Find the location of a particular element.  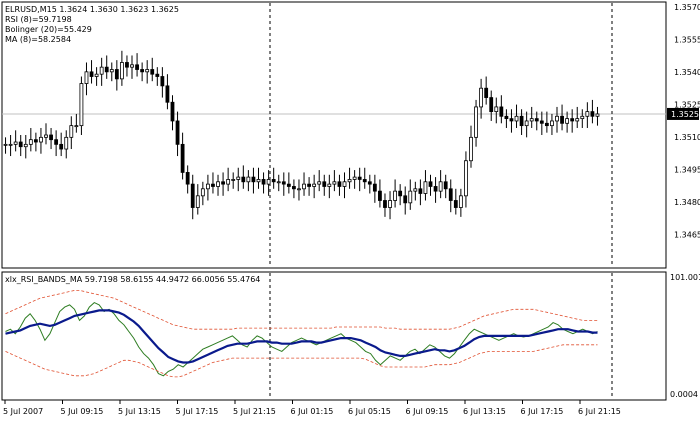

price-tick-label: 1.3510 is located at coordinates (687, 137).